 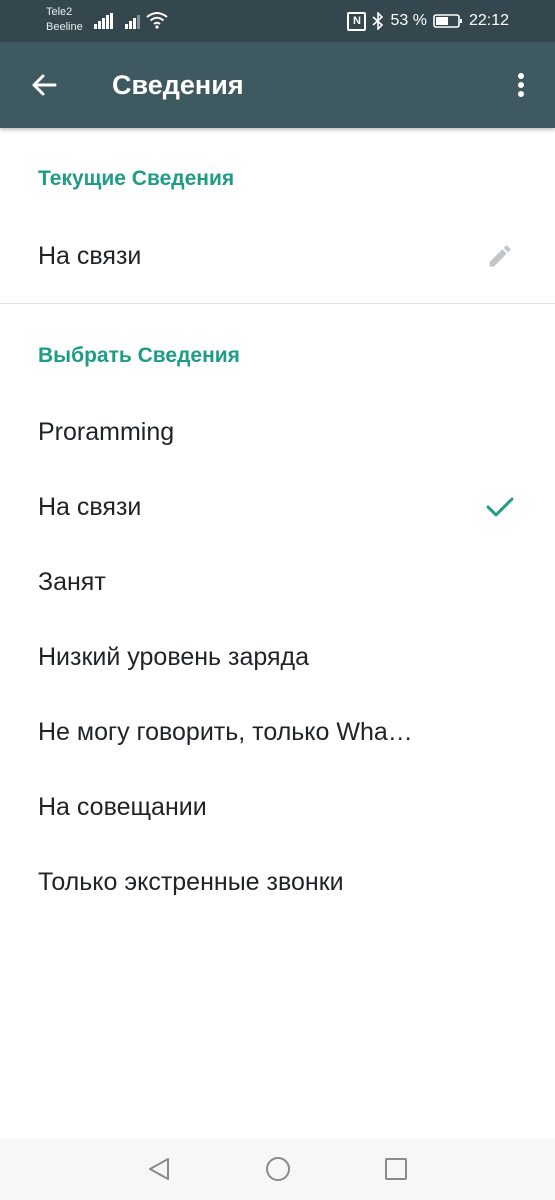 I want to click on battery-icon, so click(x=447, y=21).